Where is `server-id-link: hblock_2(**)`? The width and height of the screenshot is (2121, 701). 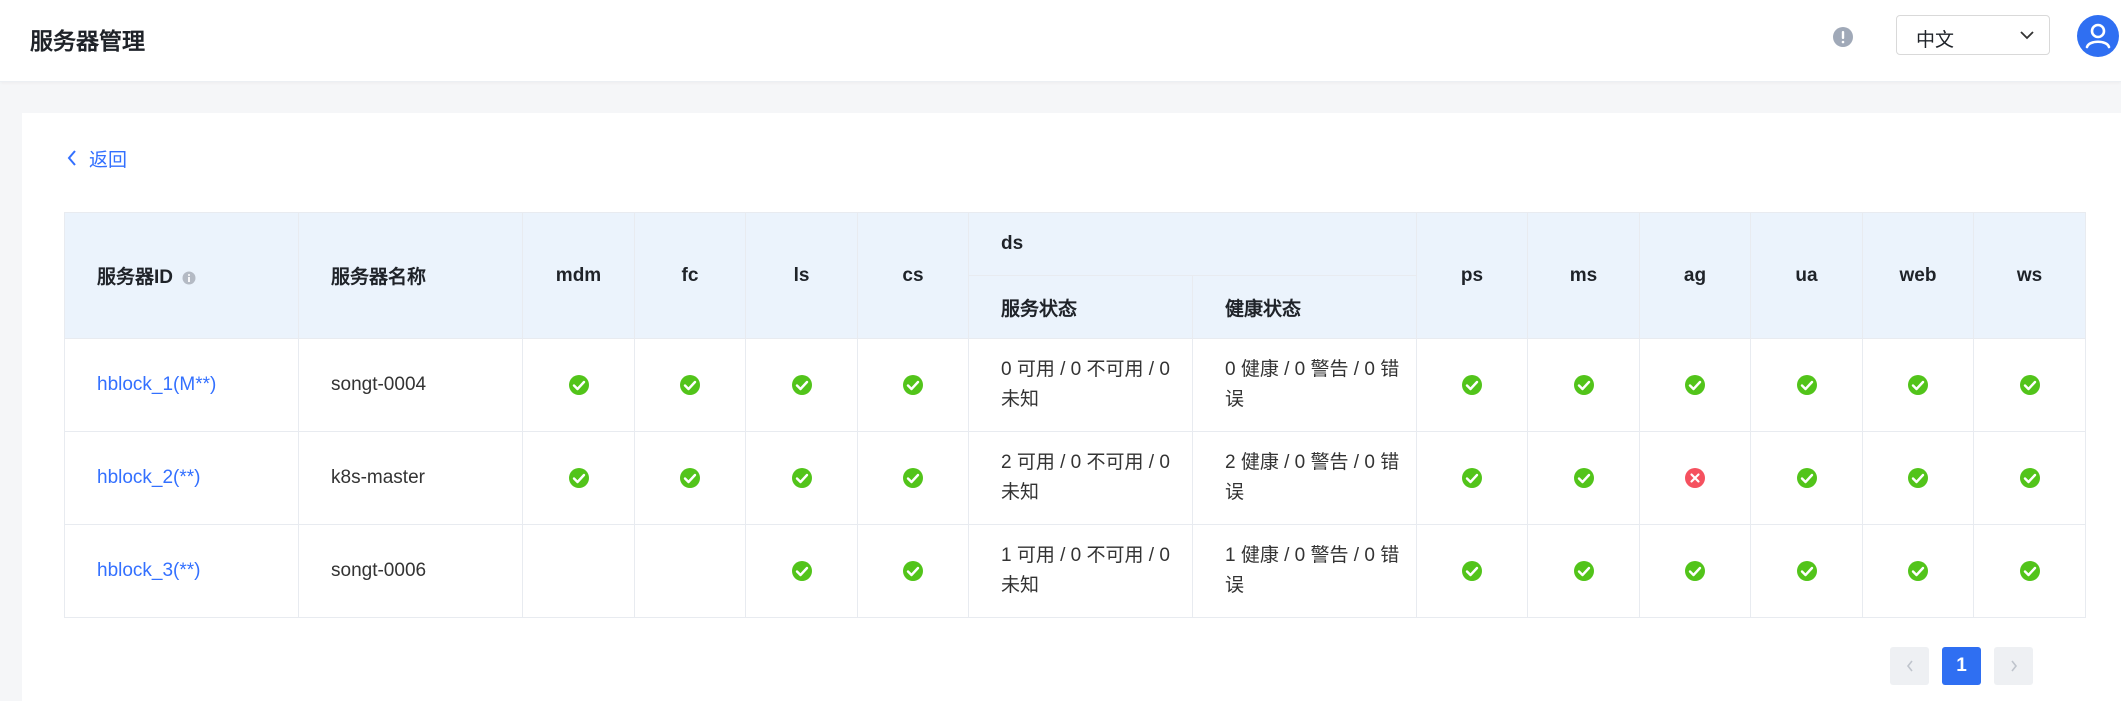 server-id-link: hblock_2(**) is located at coordinates (149, 477).